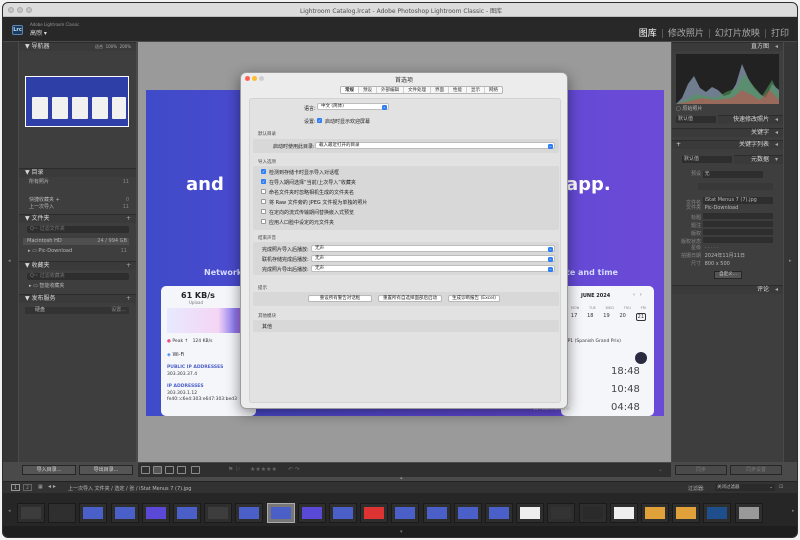 This screenshot has height=540, width=800. Describe the element at coordinates (737, 200) in the screenshot. I see `filename-field: iStat Menus 7 (7).jpg` at that location.